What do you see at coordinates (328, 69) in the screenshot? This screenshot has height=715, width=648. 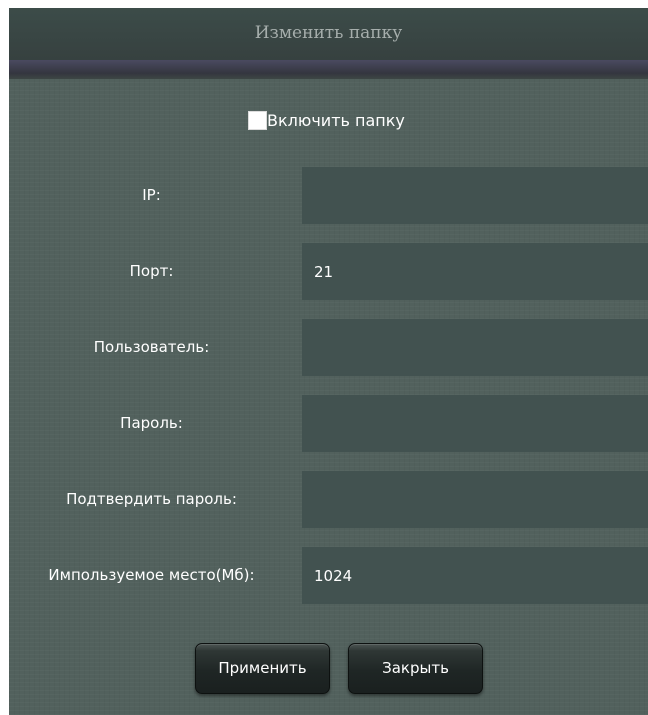 I see `titlebar-divider` at bounding box center [328, 69].